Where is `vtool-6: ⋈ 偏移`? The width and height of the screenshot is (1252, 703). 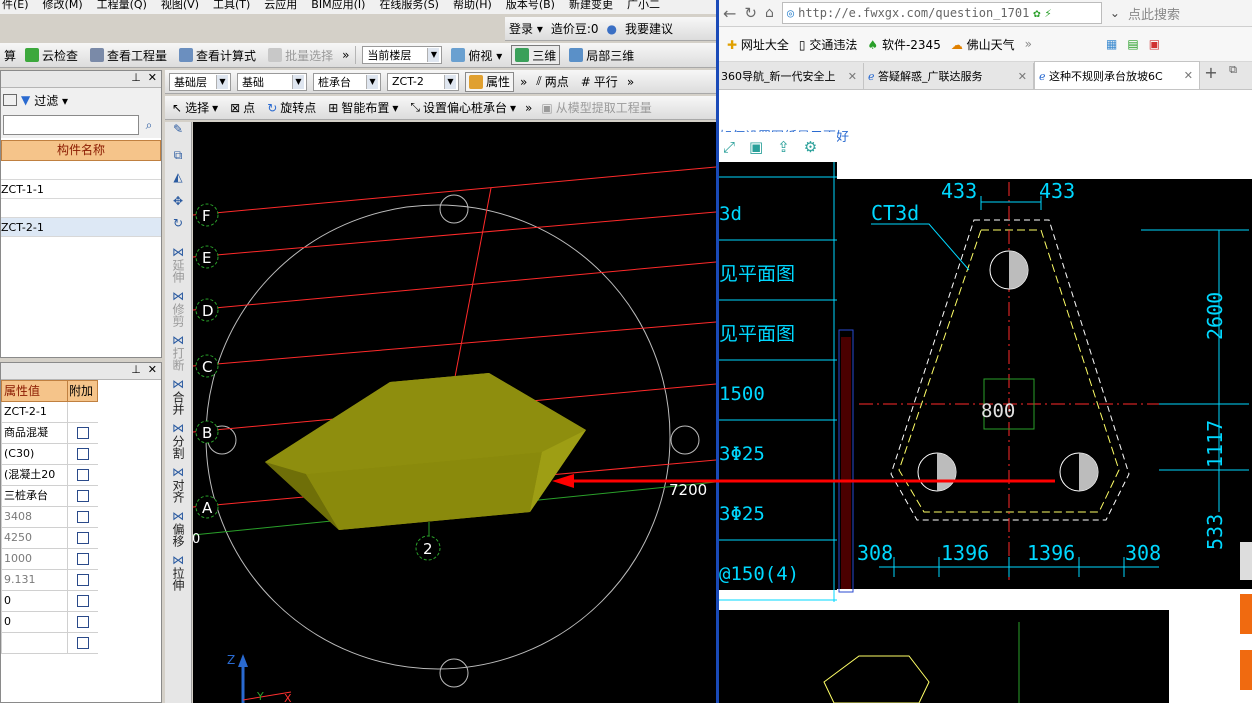 vtool-6: ⋈ 偏移 is located at coordinates (178, 528).